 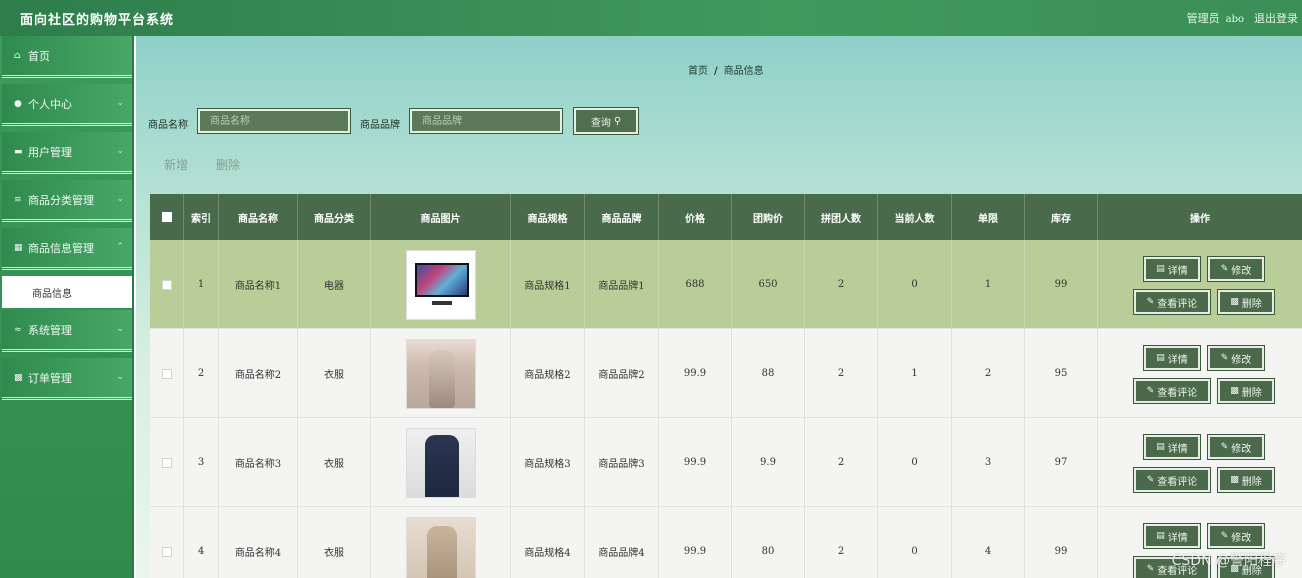 I want to click on cell-stock: 99, so click(x=1061, y=542).